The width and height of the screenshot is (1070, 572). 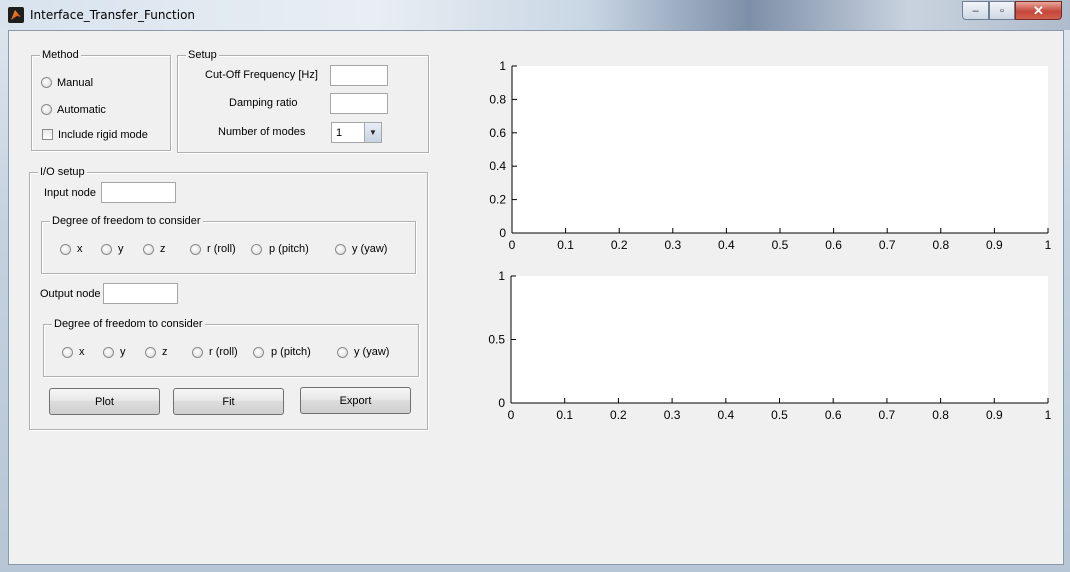 I want to click on automatic-radio, so click(x=46, y=109).